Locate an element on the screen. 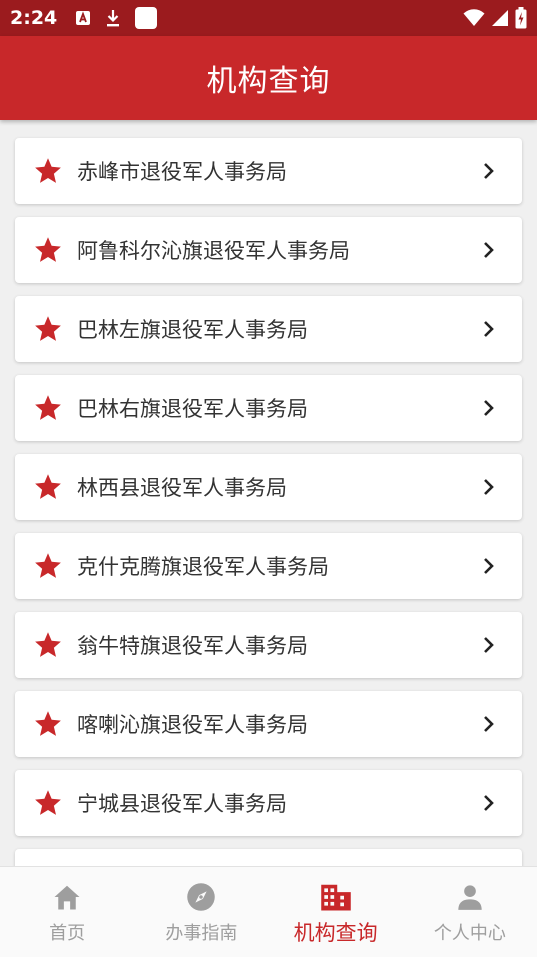  list-item-institution: 赤峰市退役军人事务局 is located at coordinates (268, 171).